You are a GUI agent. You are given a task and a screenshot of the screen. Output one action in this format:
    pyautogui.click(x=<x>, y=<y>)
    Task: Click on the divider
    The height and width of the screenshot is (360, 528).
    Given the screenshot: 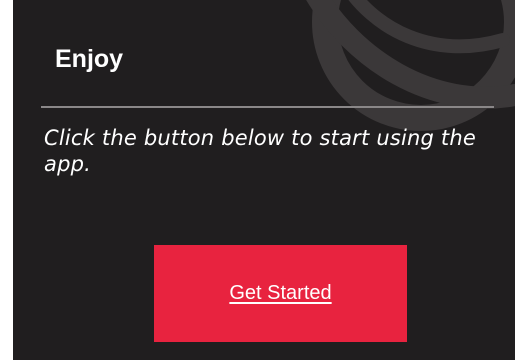 What is the action you would take?
    pyautogui.click(x=267, y=107)
    